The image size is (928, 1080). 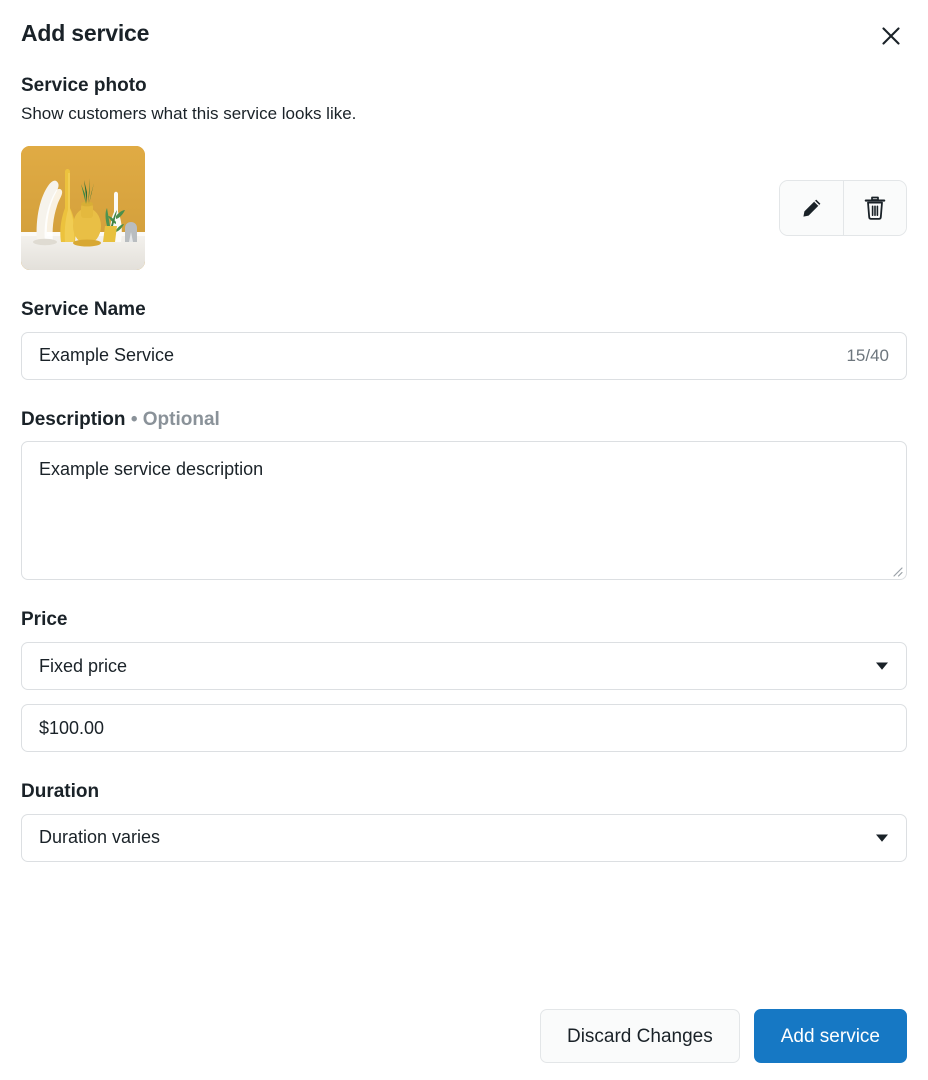 I want to click on price-type-select: Fixed price, so click(x=464, y=666).